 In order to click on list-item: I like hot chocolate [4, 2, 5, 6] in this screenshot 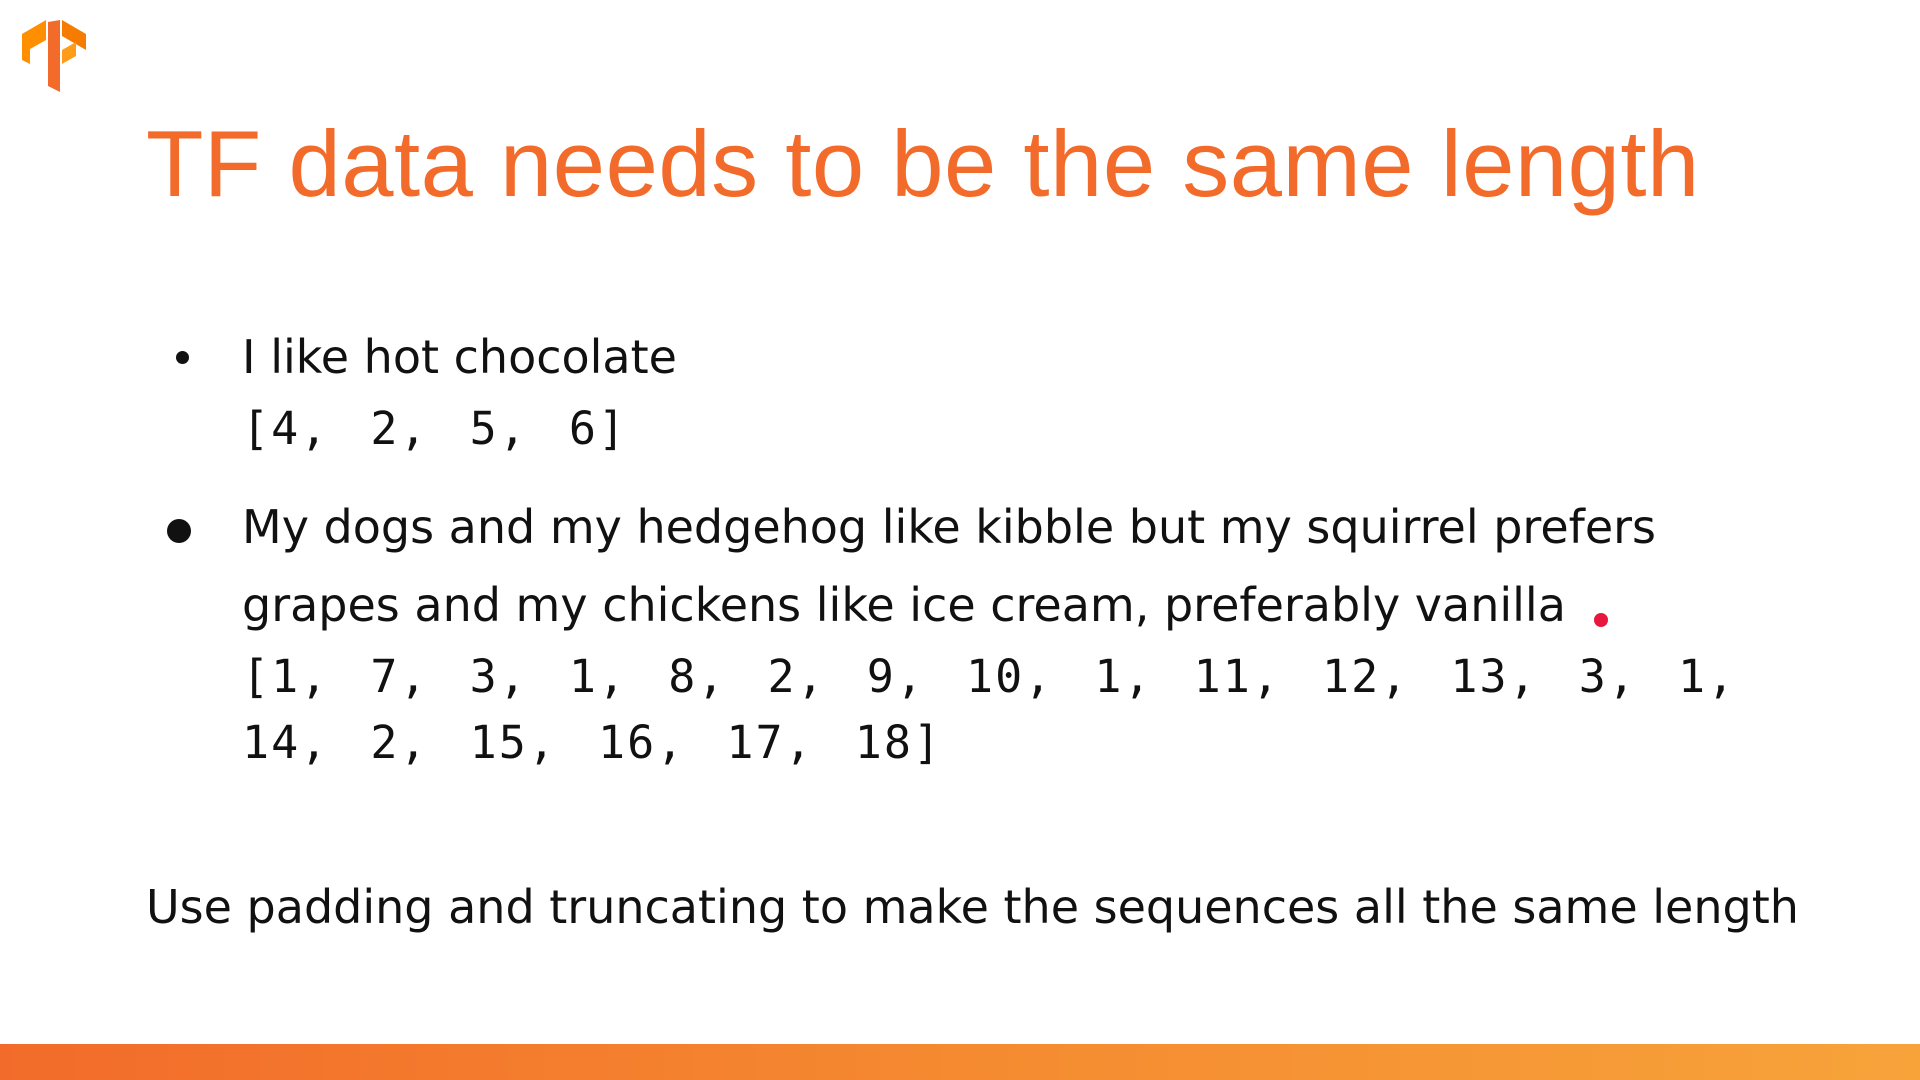, I will do `click(970, 386)`.